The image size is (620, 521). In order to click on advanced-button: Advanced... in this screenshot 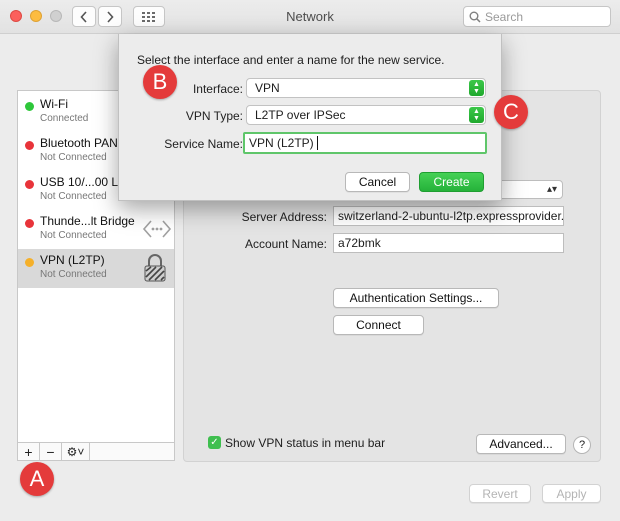, I will do `click(521, 444)`.